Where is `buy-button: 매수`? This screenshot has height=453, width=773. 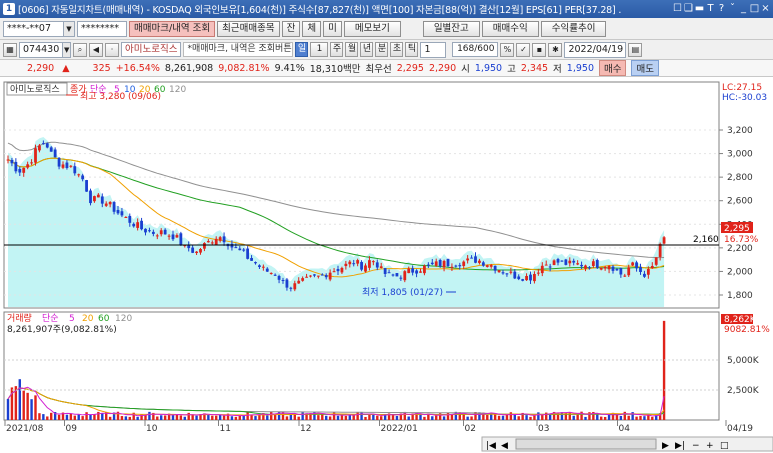
buy-button: 매수 is located at coordinates (613, 68).